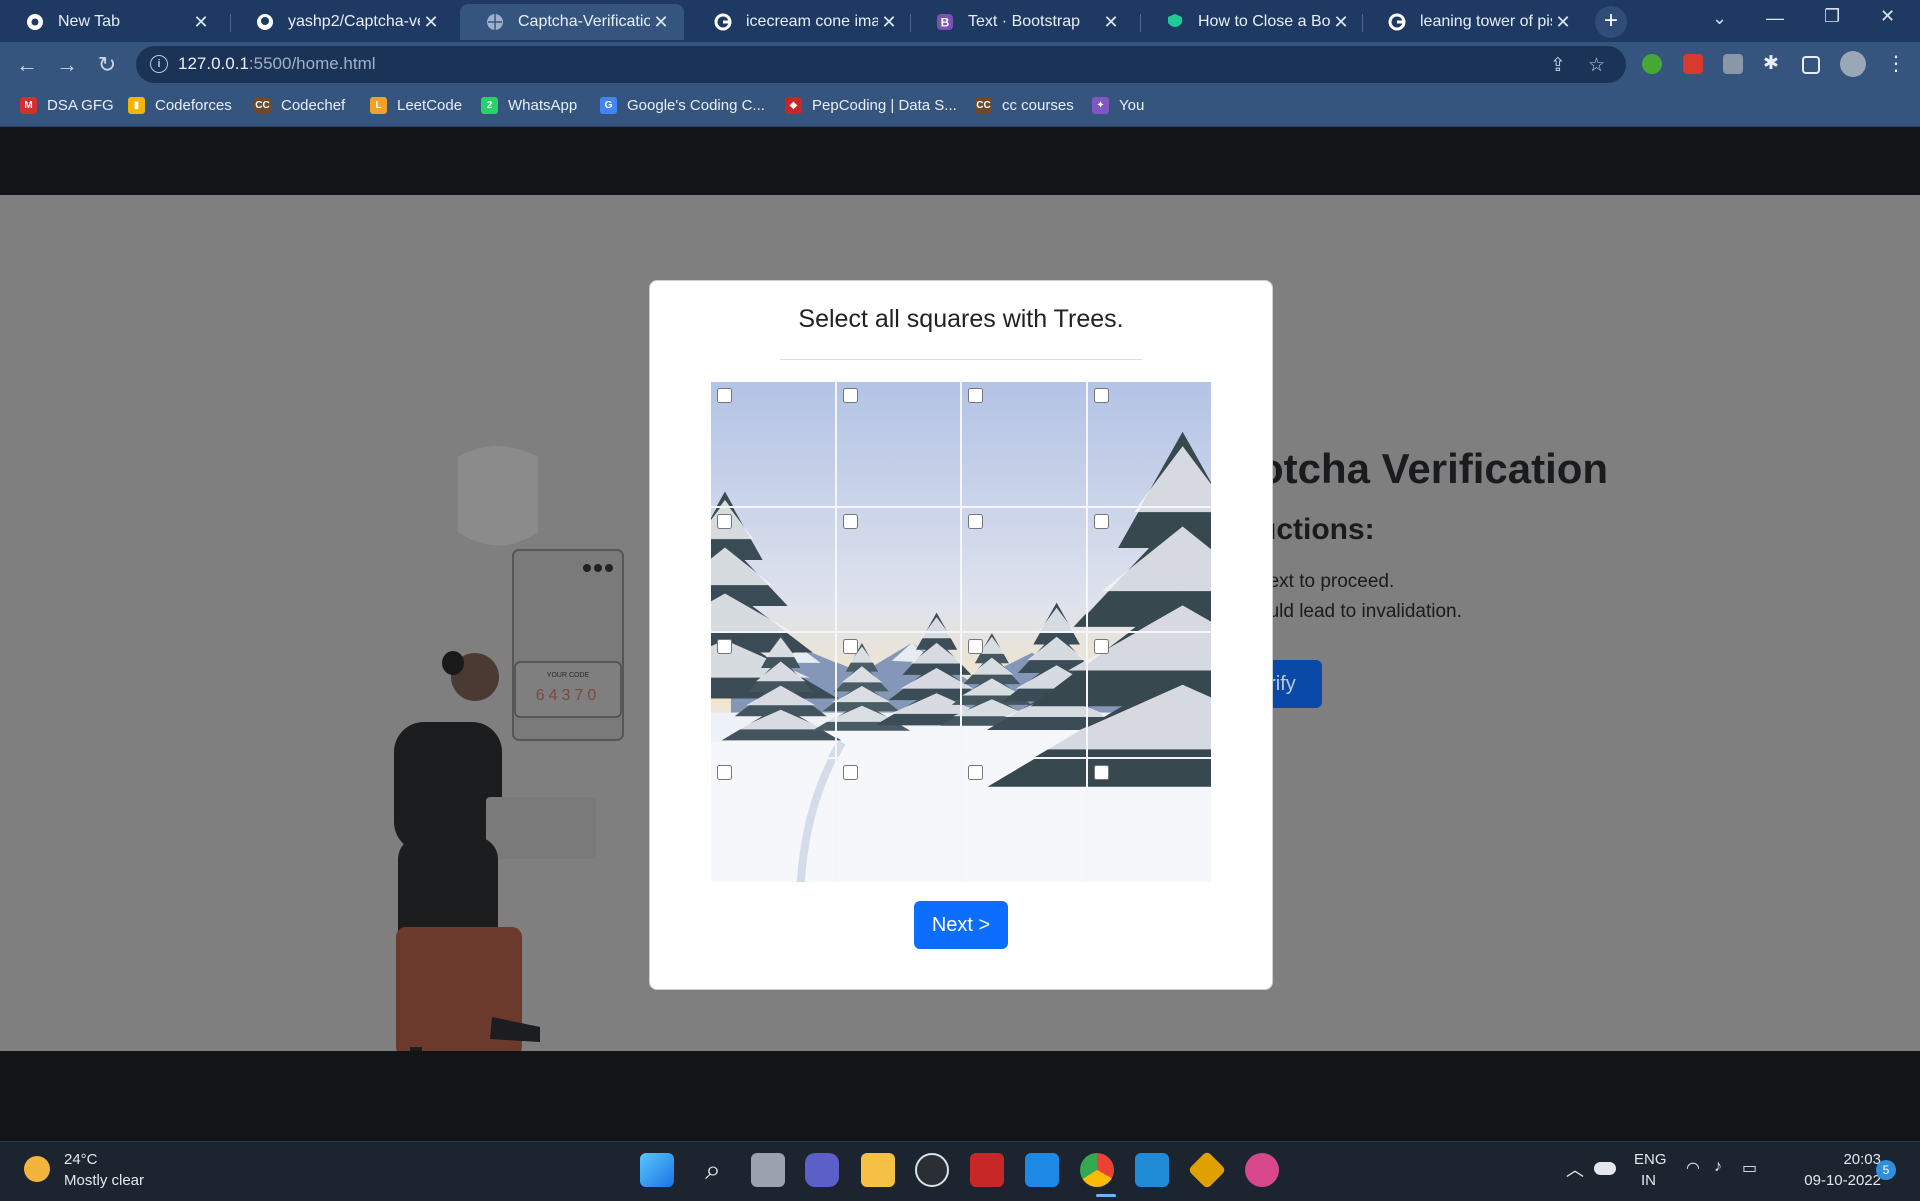  Describe the element at coordinates (1693, 64) in the screenshot. I see `extension-red-icon` at that location.